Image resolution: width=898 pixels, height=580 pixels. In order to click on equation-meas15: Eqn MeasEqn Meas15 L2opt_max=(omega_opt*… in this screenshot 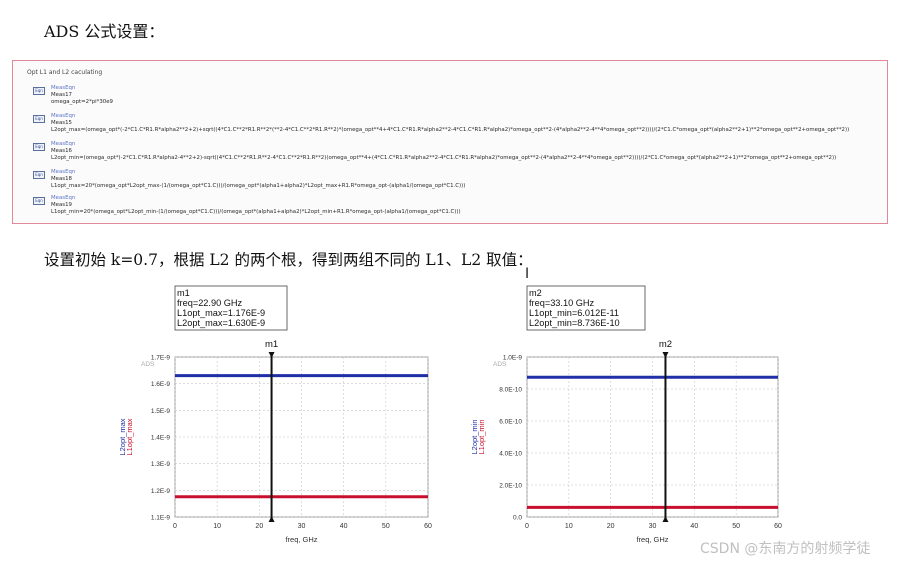, I will do `click(458, 126)`.